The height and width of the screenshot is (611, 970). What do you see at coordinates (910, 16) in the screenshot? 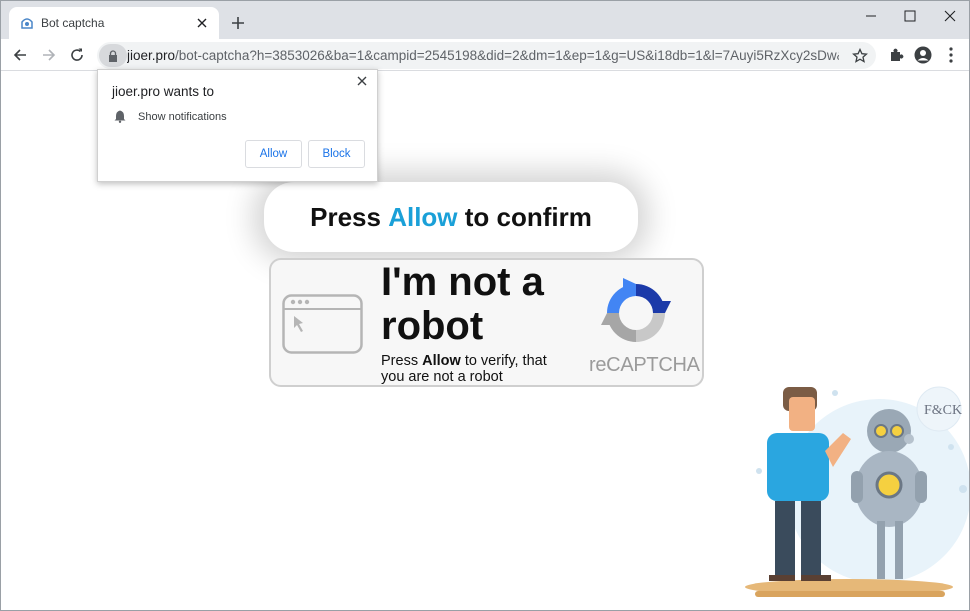
I see `maximize-icon` at bounding box center [910, 16].